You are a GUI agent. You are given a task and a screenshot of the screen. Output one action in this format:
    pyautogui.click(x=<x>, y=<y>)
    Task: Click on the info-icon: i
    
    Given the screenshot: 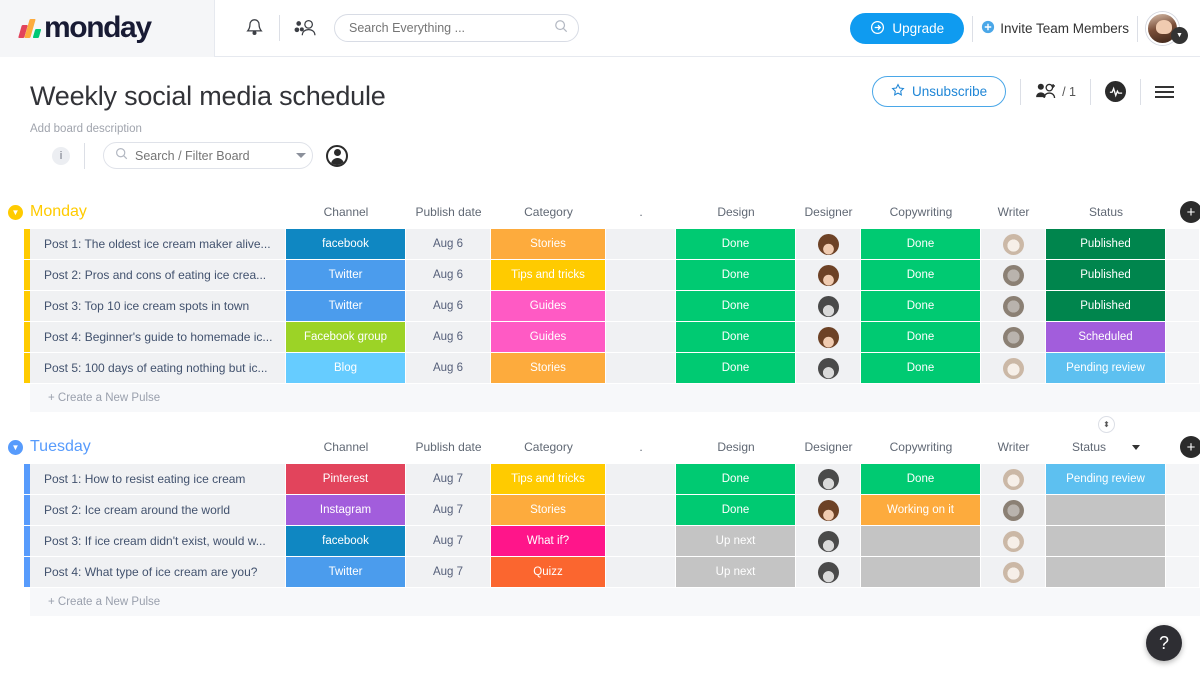 What is the action you would take?
    pyautogui.click(x=61, y=155)
    